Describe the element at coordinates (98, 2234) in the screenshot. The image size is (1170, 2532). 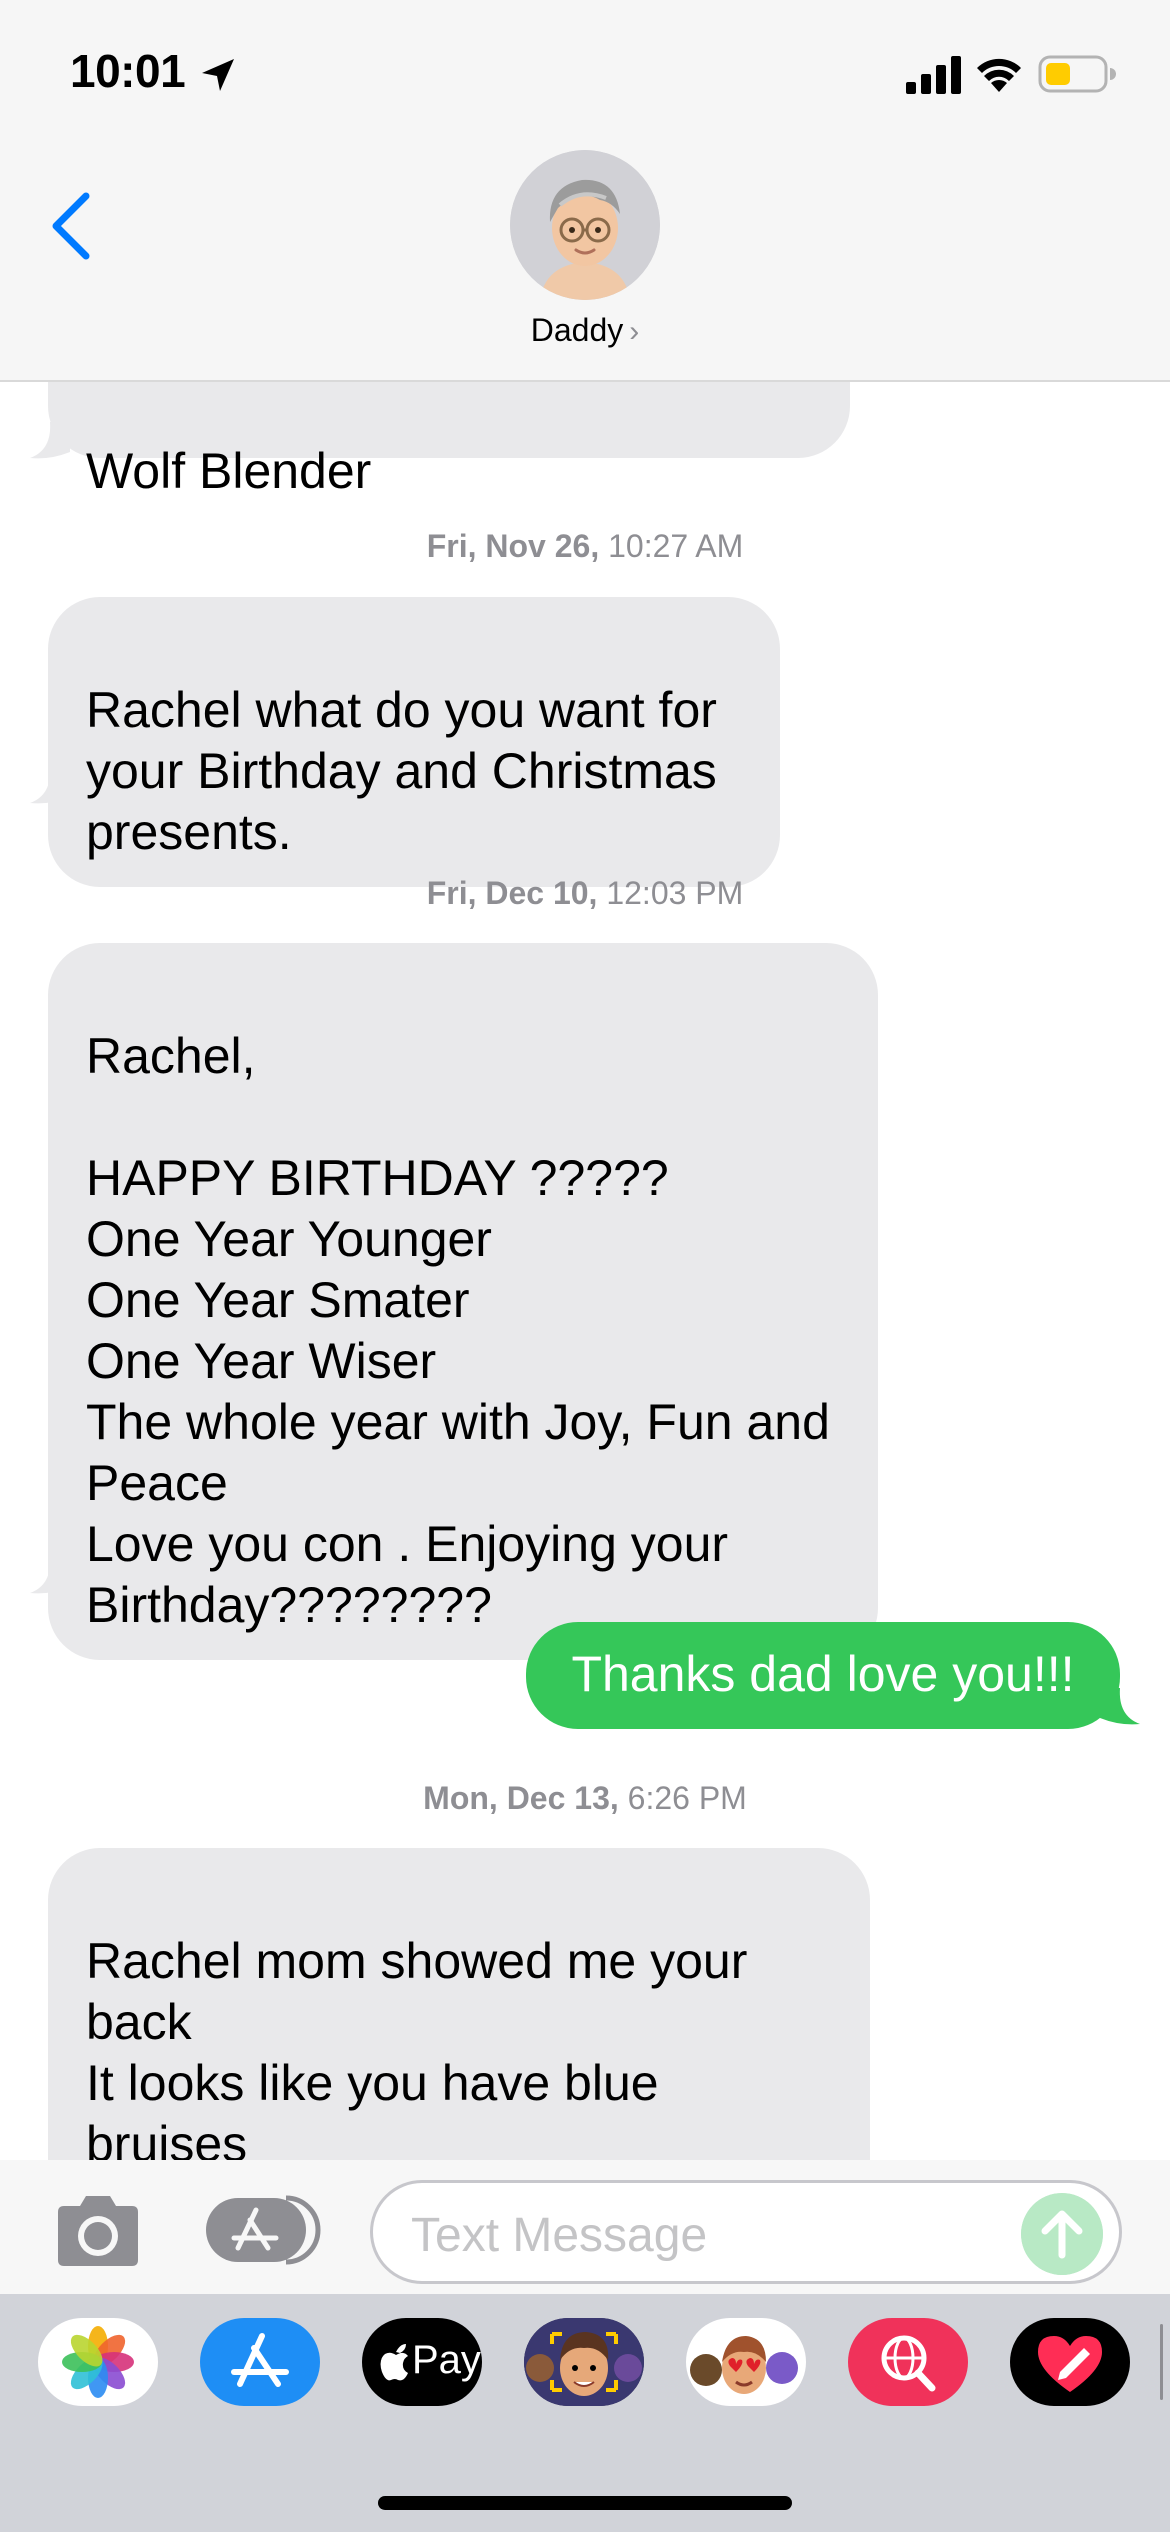
I see `camera-icon` at that location.